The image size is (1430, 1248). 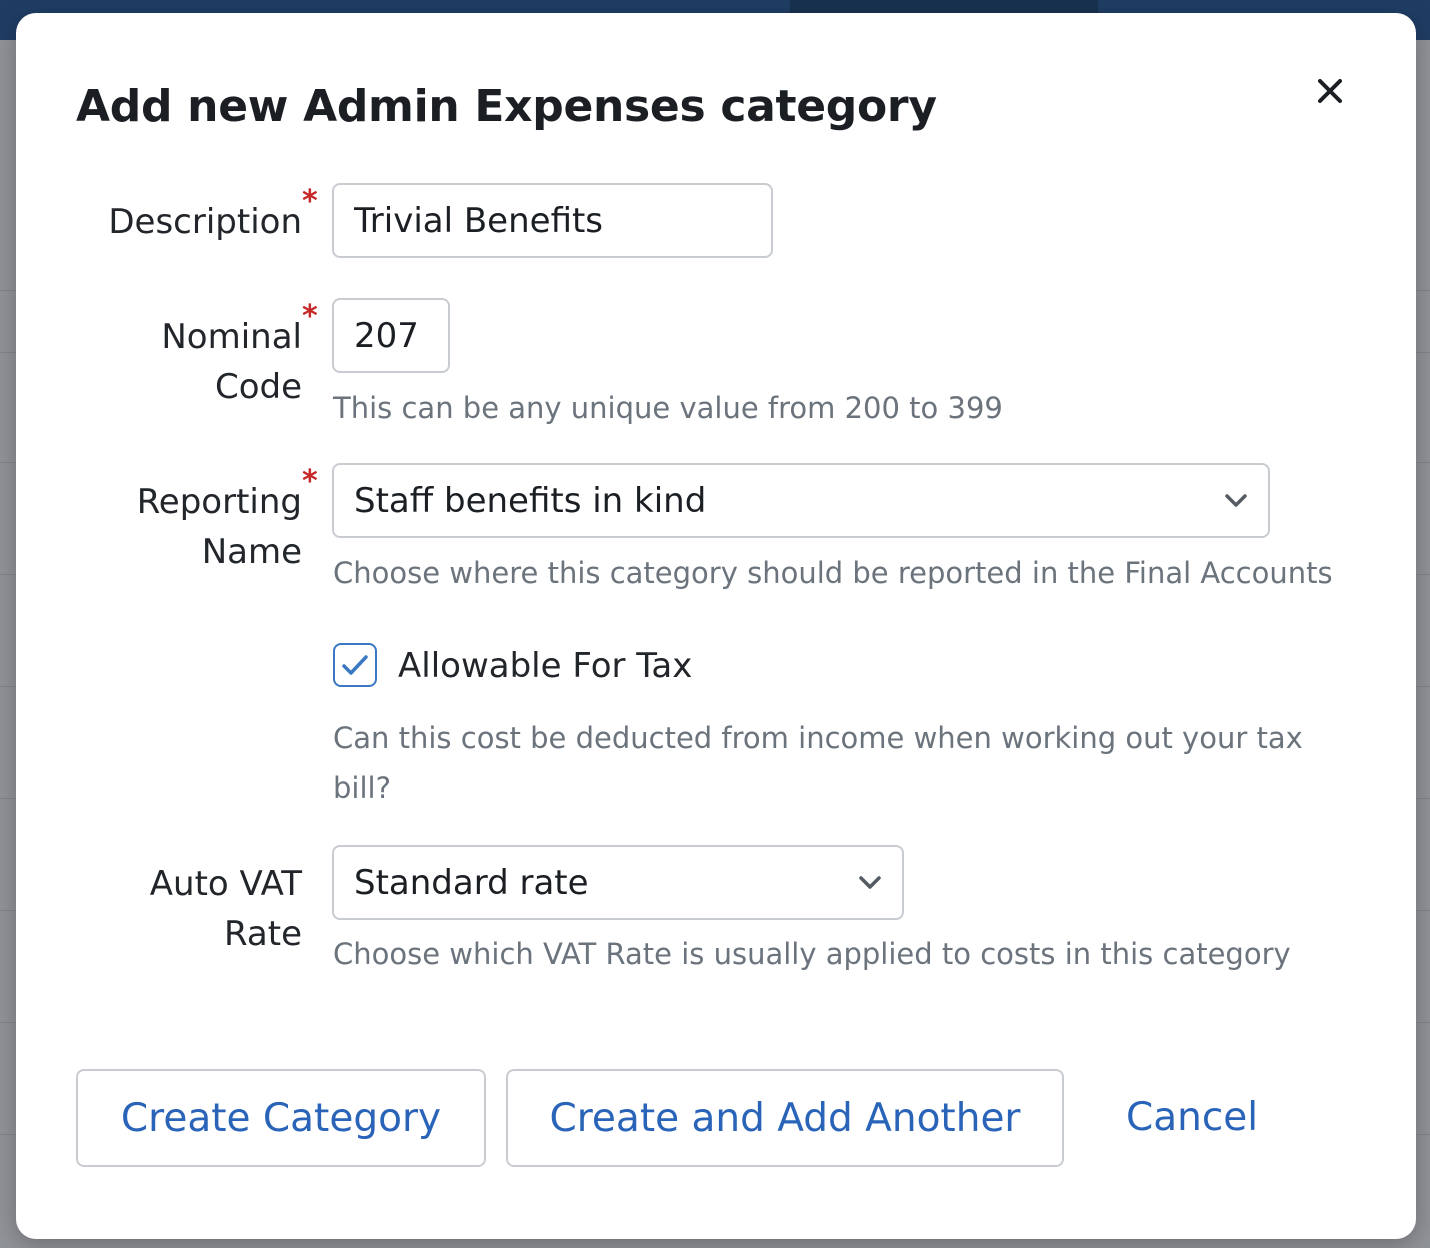 What do you see at coordinates (801, 500) in the screenshot?
I see `reporting-name-select: Staff benefits in kind` at bounding box center [801, 500].